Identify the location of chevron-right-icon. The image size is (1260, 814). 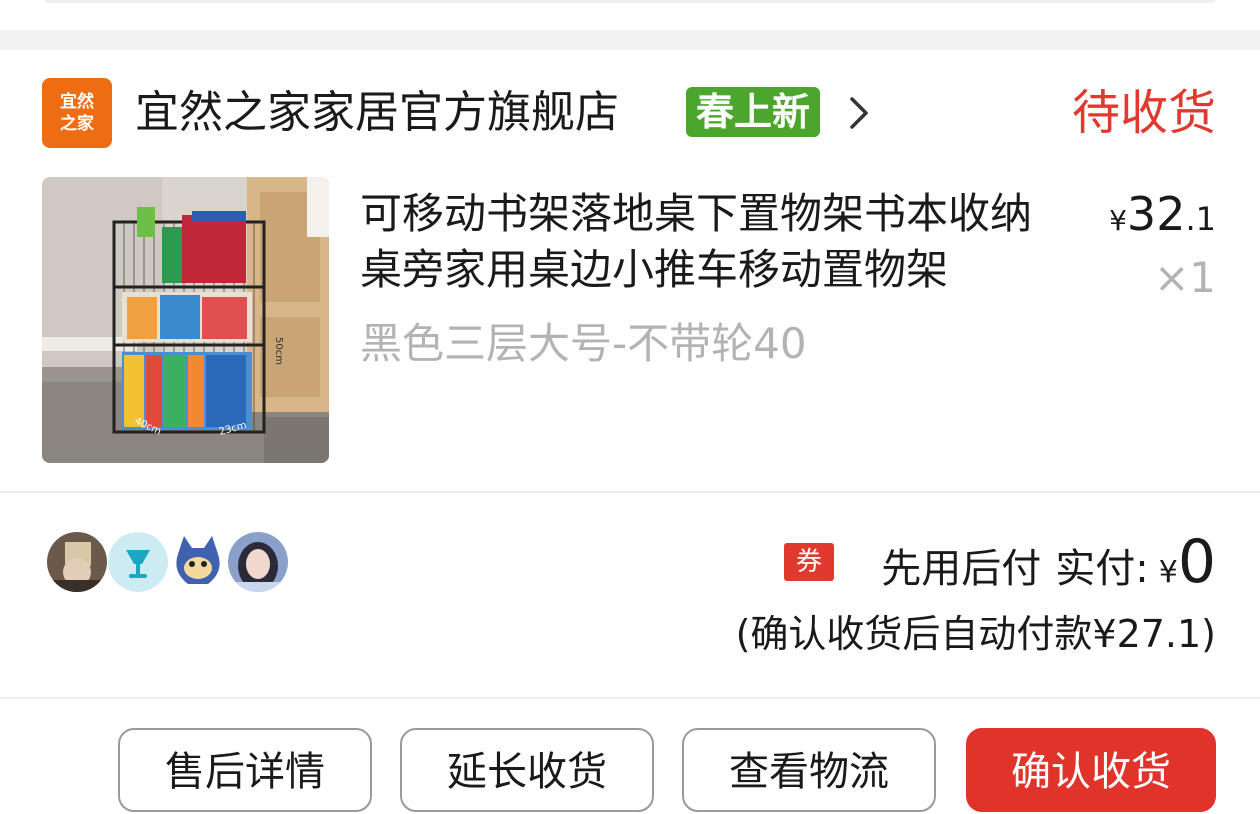
(859, 113).